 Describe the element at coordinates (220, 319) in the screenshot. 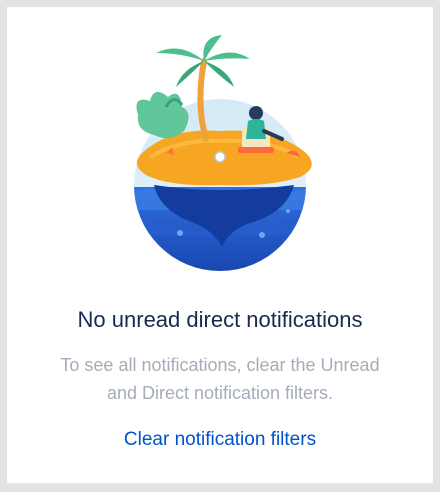

I see `empty-state-title: No unread direct notifications` at that location.